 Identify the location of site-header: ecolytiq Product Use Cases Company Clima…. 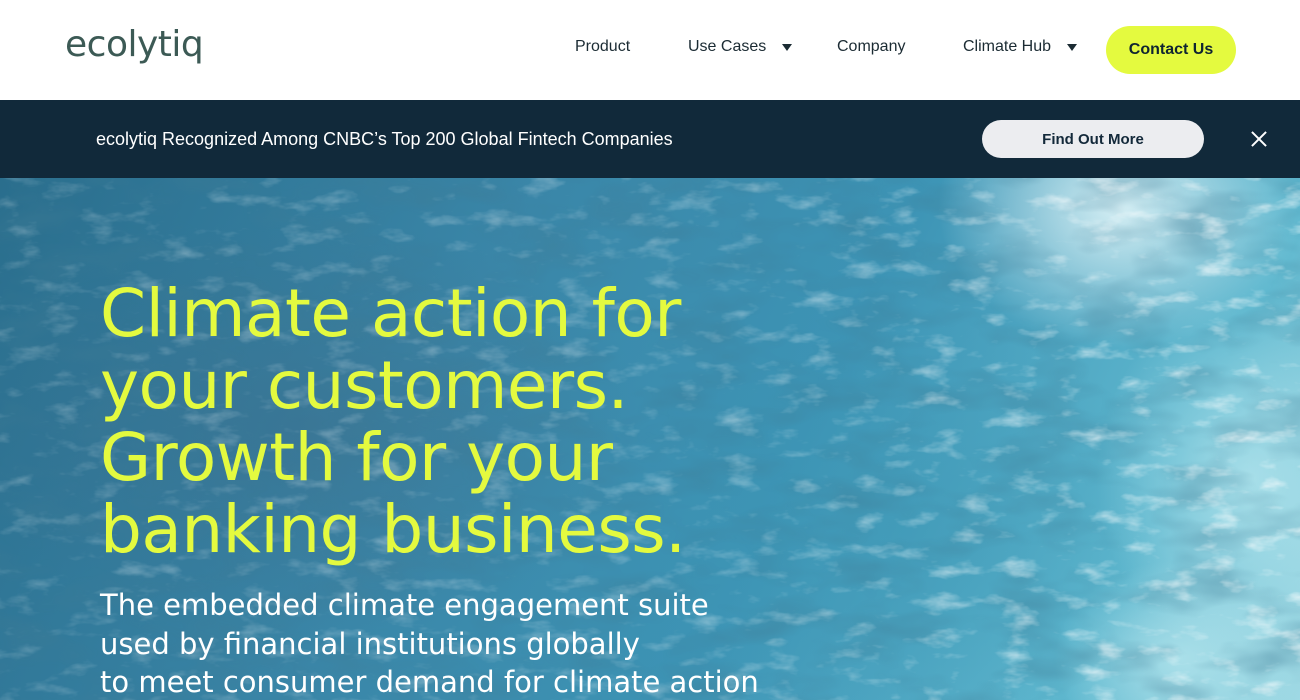
(650, 50).